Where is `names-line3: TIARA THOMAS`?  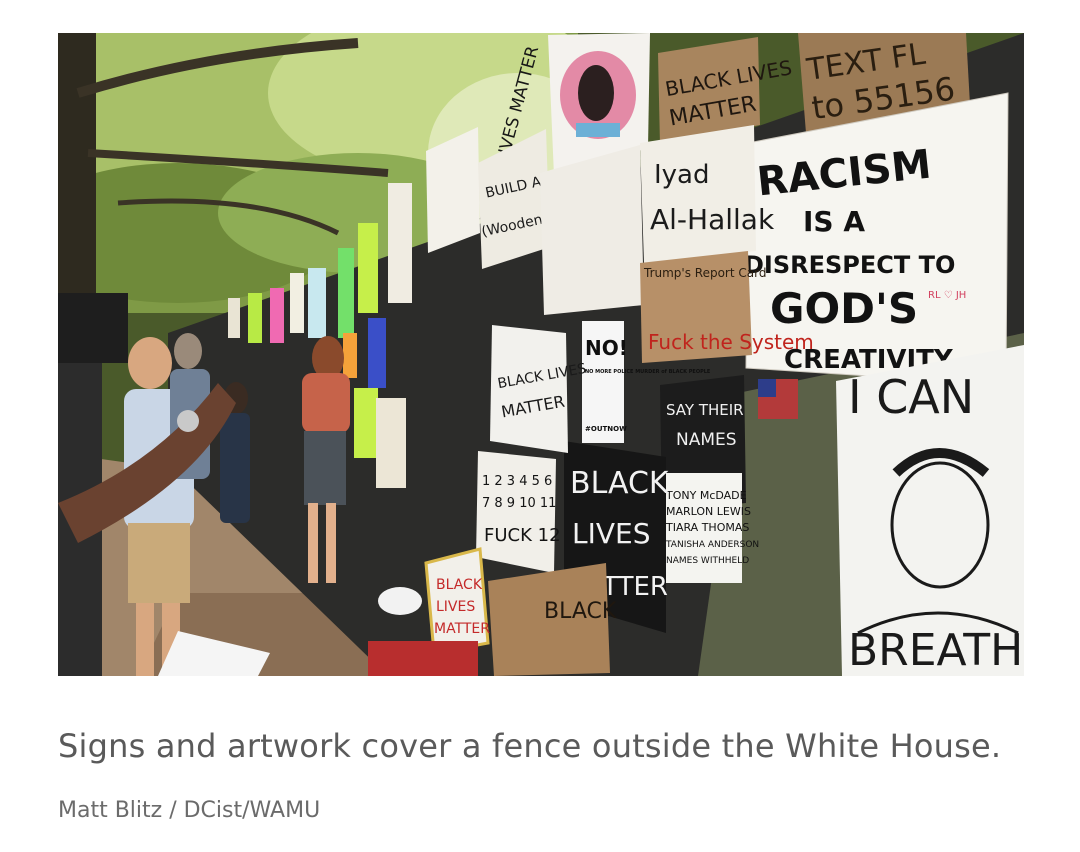 names-line3: TIARA THOMAS is located at coordinates (707, 527).